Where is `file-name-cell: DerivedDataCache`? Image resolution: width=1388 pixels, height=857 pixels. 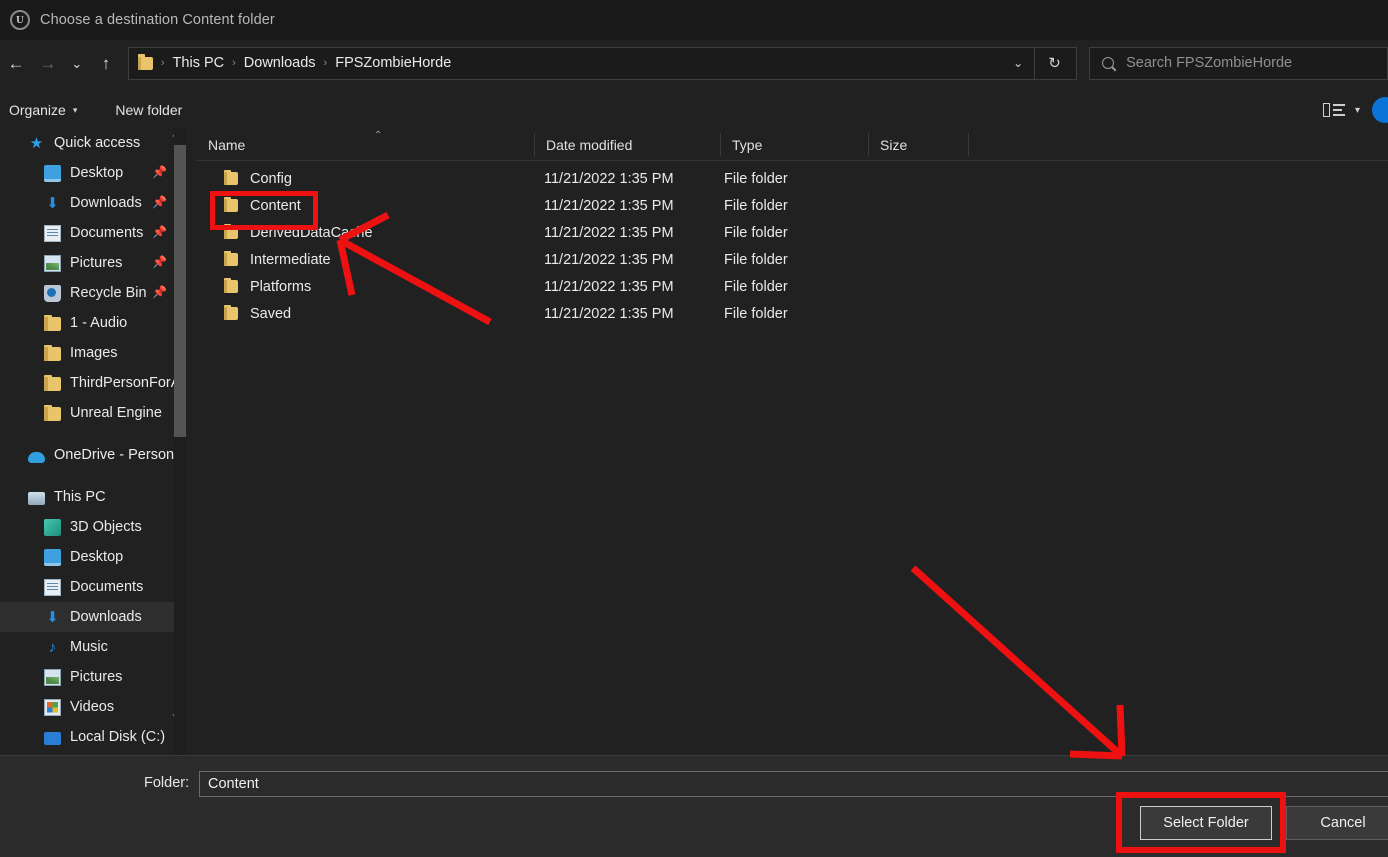
file-name-cell: DerivedDataCache is located at coordinates (298, 232).